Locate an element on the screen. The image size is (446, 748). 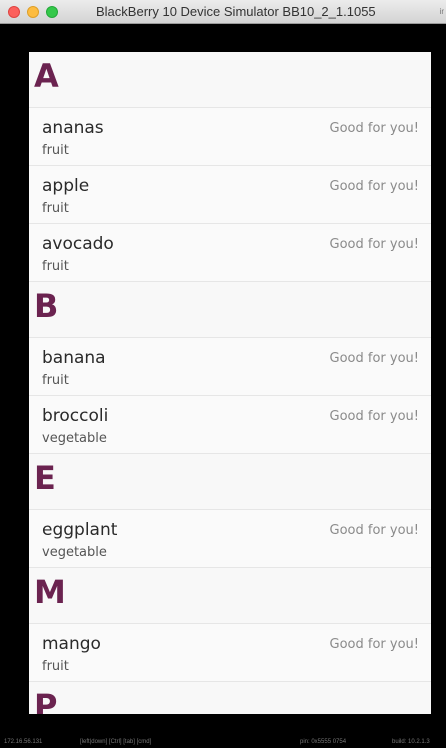
list-item: eggplant vegetable Good for you! is located at coordinates (230, 539).